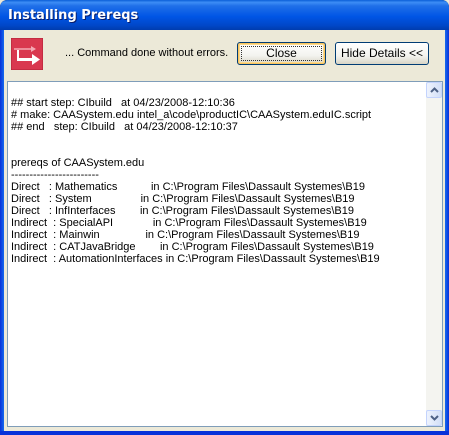 The height and width of the screenshot is (435, 449). What do you see at coordinates (55, 175) in the screenshot?
I see `log-line: ------------------------` at bounding box center [55, 175].